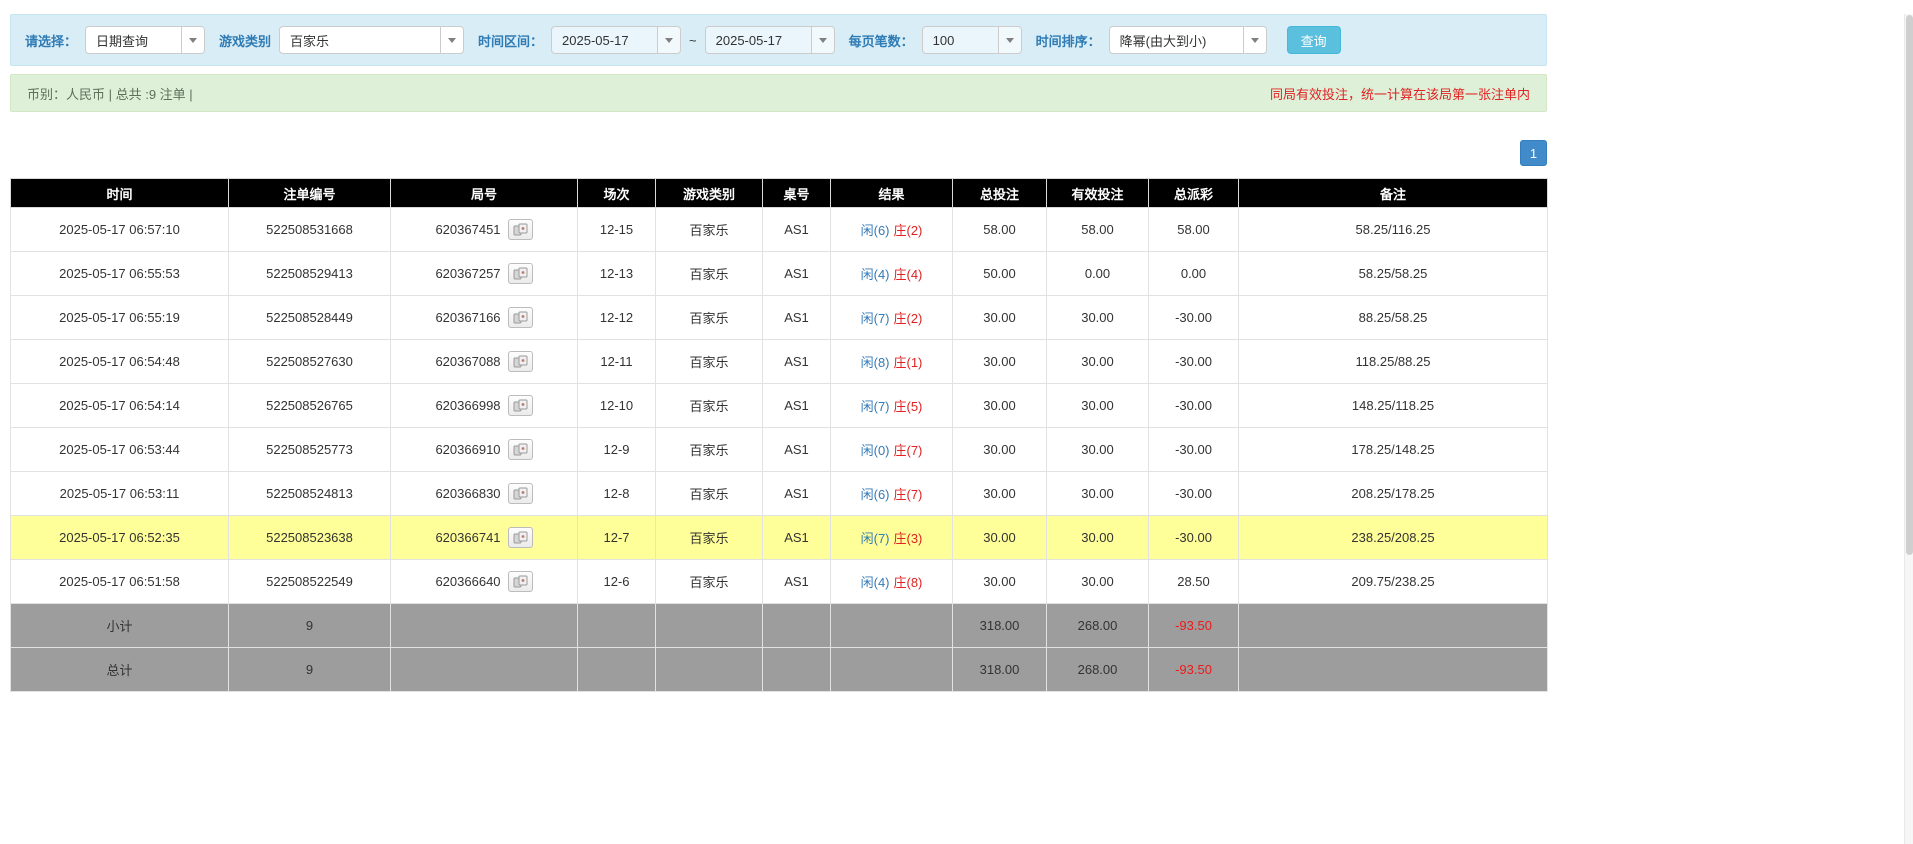 This screenshot has height=844, width=1913. What do you see at coordinates (595, 40) in the screenshot?
I see `date-from-value: 2025-05-17` at bounding box center [595, 40].